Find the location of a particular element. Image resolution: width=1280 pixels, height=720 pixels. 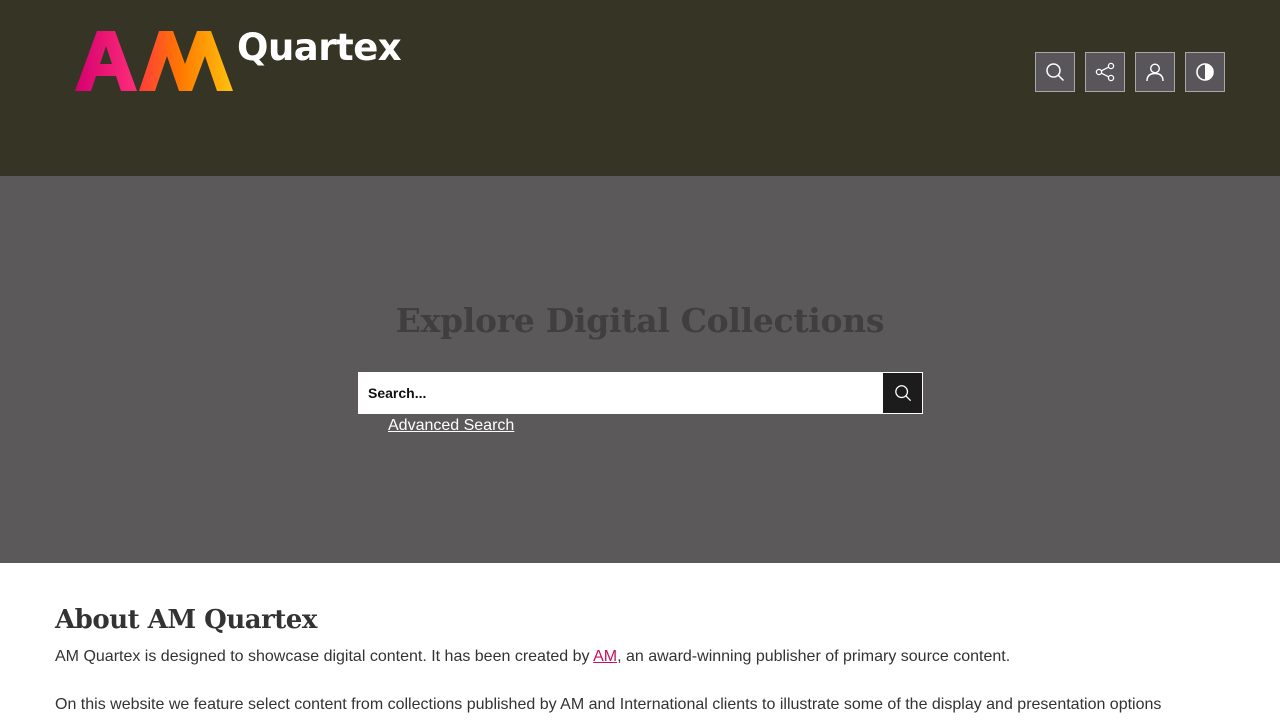

search-button is located at coordinates (1055, 72).